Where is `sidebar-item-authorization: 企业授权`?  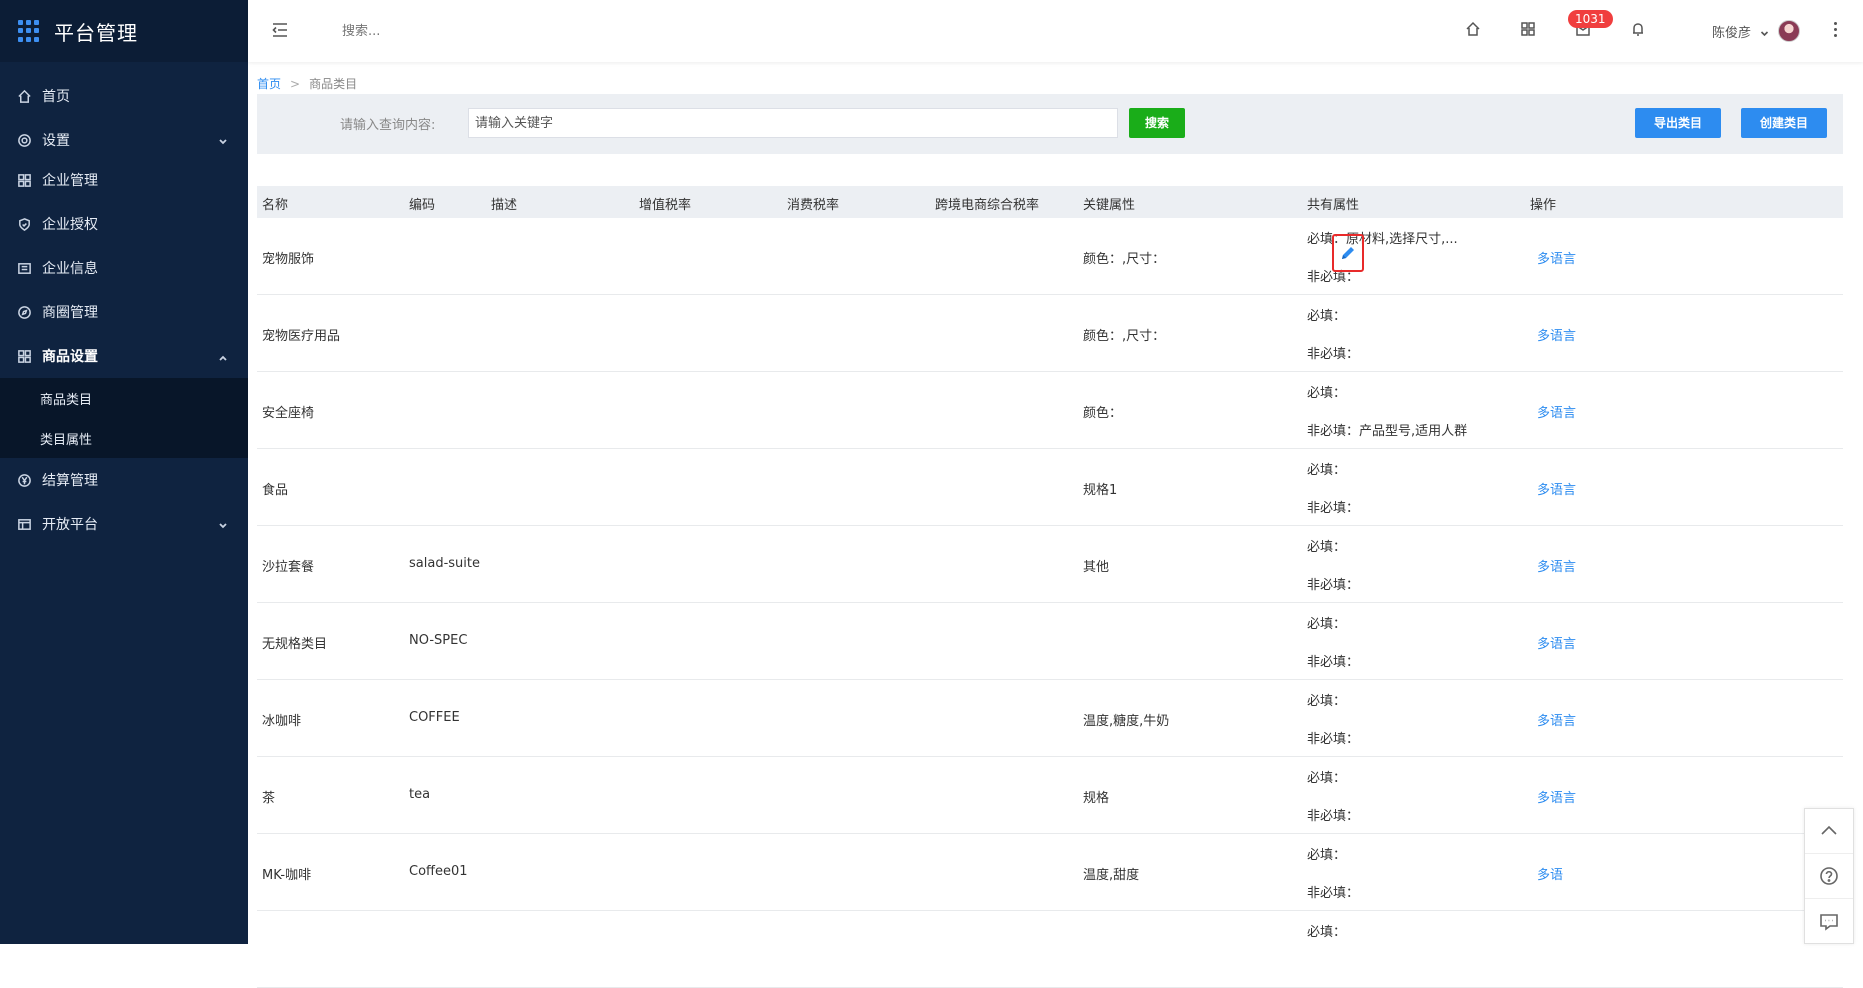 sidebar-item-authorization: 企业授权 is located at coordinates (124, 224).